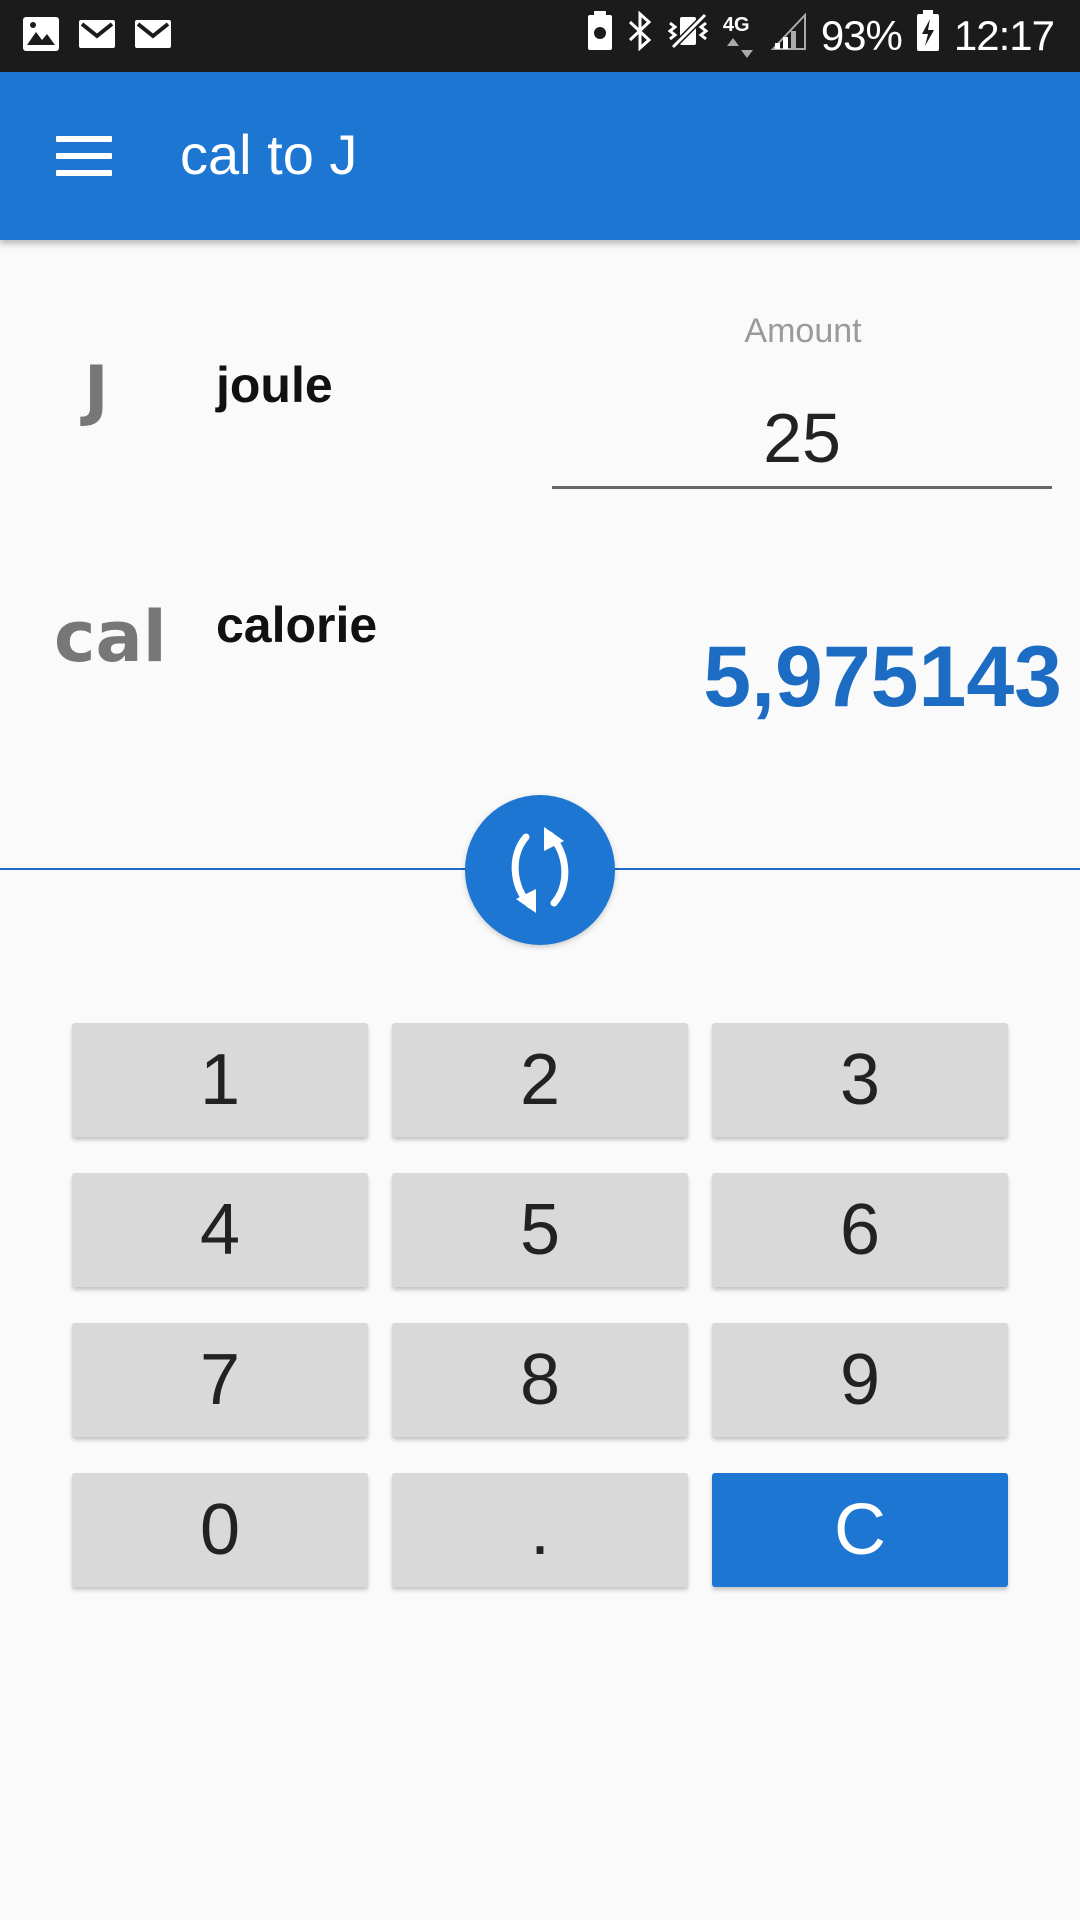  What do you see at coordinates (540, 156) in the screenshot?
I see `app-bar: cal to J` at bounding box center [540, 156].